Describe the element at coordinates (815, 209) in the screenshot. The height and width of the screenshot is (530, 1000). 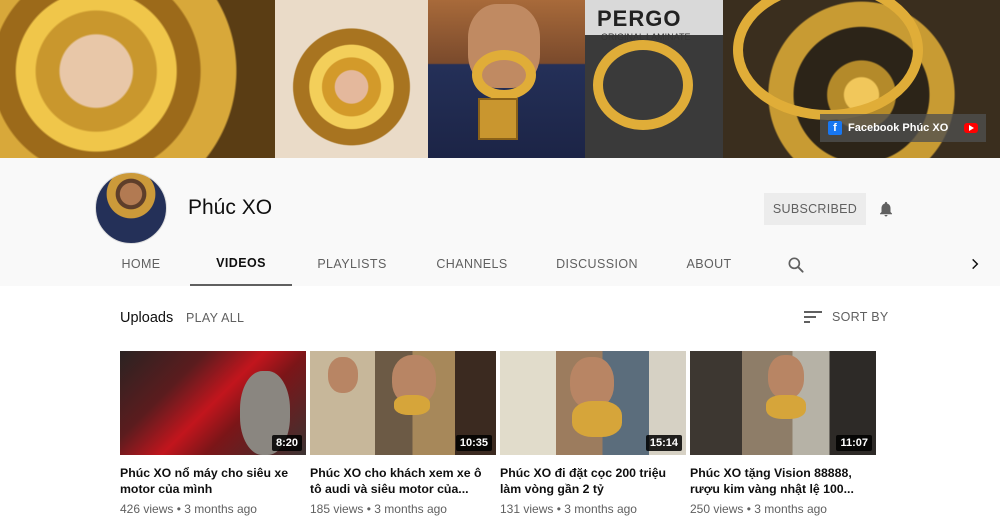
I see `subscribed-button: SUBSCRIBED` at that location.